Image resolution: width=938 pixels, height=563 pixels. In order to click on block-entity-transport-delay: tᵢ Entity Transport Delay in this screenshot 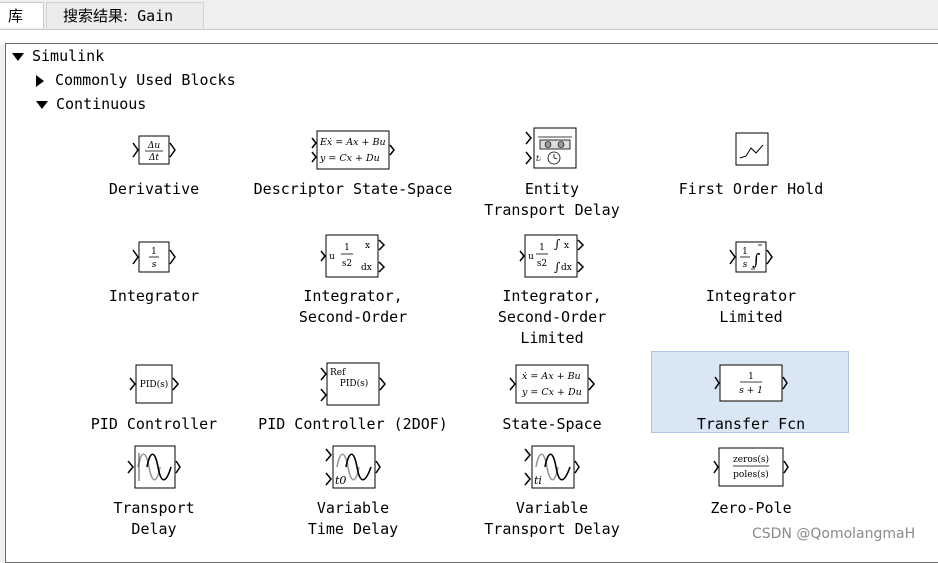, I will do `click(552, 176)`.